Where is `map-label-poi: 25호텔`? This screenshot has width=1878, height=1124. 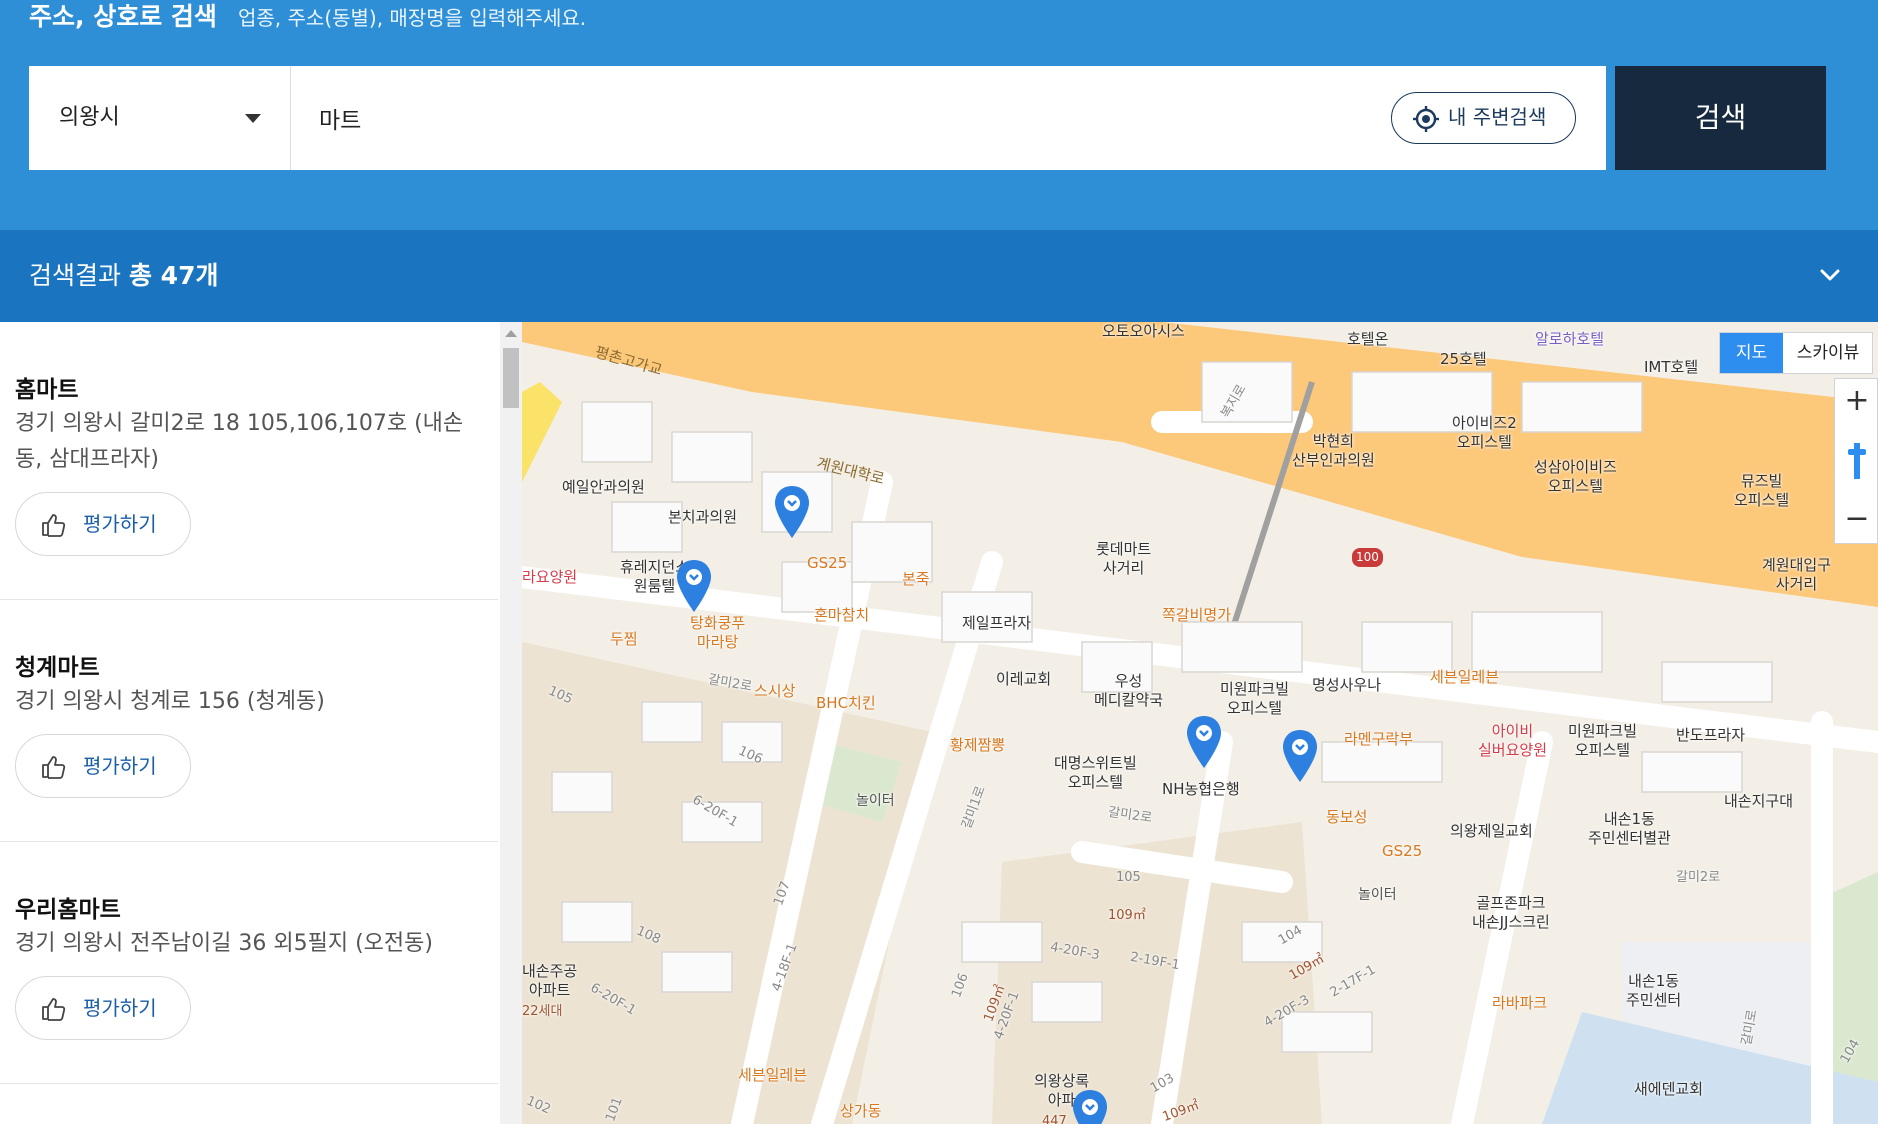 map-label-poi: 25호텔 is located at coordinates (1463, 359).